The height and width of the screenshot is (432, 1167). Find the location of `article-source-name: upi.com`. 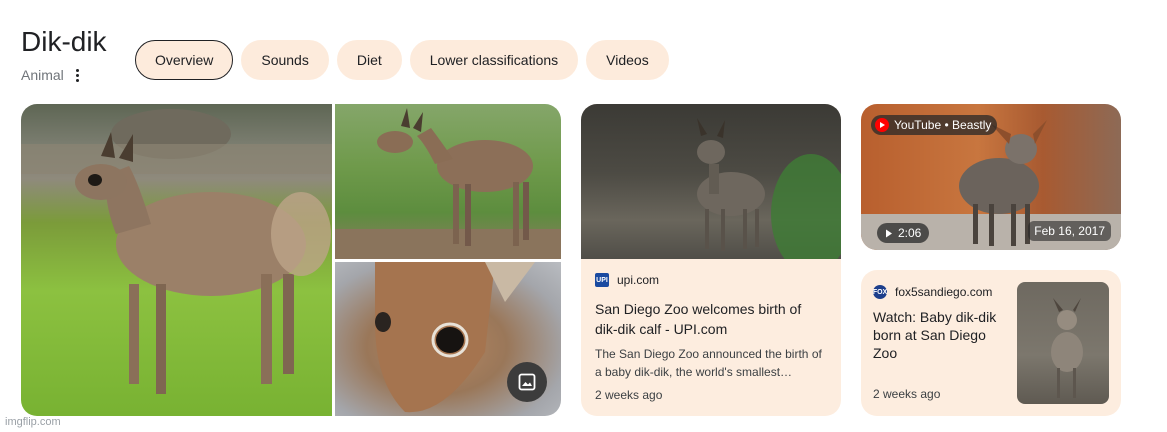

article-source-name: upi.com is located at coordinates (638, 280).